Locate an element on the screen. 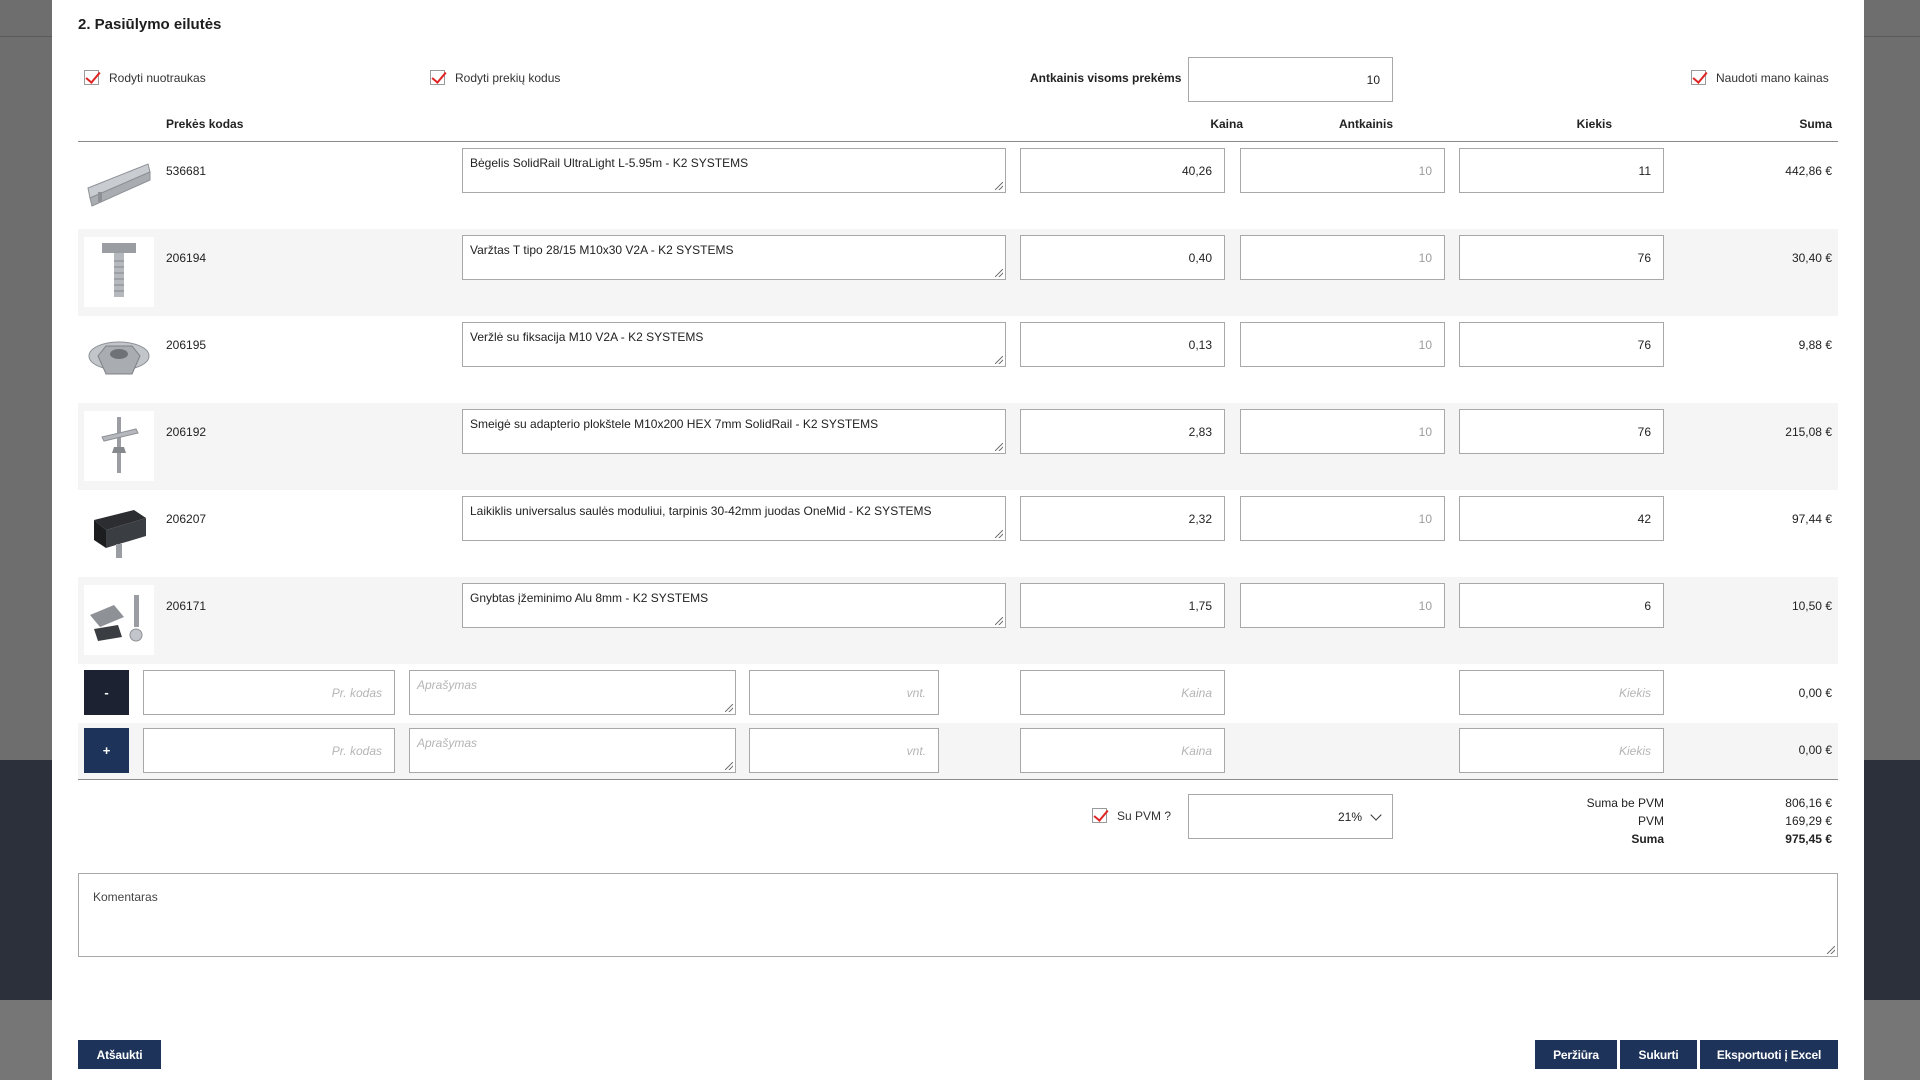 This screenshot has width=1920, height=1080. remove-row-button: - is located at coordinates (106, 692).